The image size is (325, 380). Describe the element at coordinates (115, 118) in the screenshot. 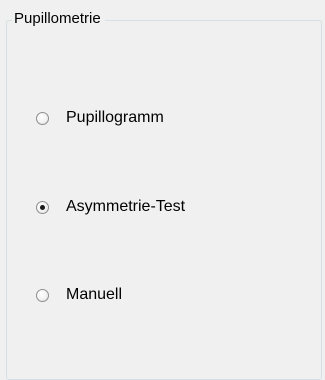

I see `radio-label-pupillogramm: Pupillogramm` at that location.